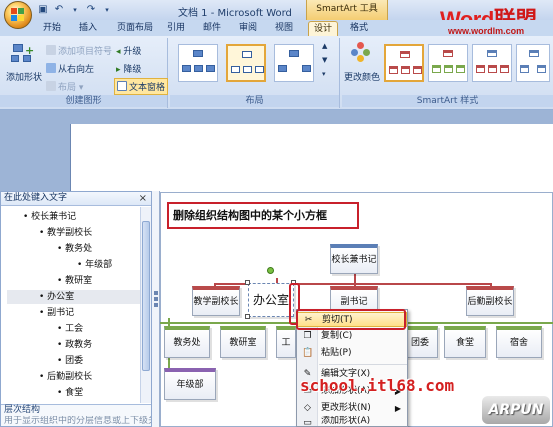 Image resolution: width=553 pixels, height=427 pixels. I want to click on org-node-level2: 宿舍, so click(519, 342).